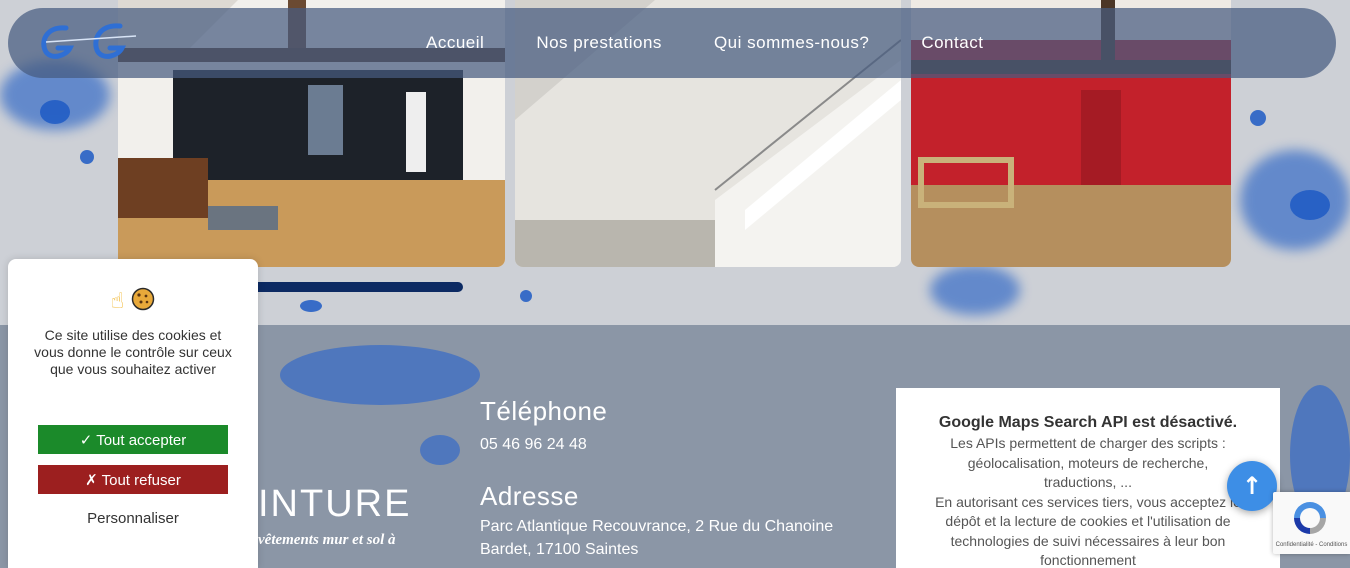 This screenshot has height=568, width=1350. What do you see at coordinates (559, 549) in the screenshot?
I see `address-line-2: Bardet, 17100 Saintes` at bounding box center [559, 549].